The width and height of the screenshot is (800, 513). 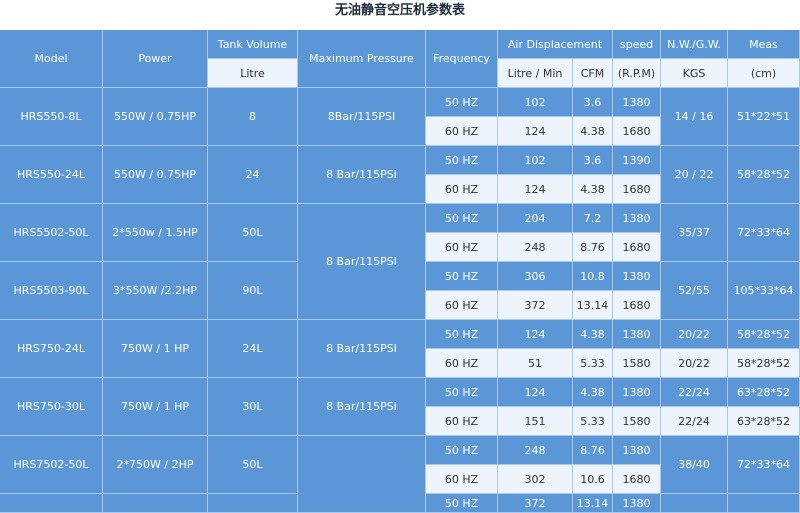 I want to click on cfm-cell: 5.33, so click(x=593, y=421).